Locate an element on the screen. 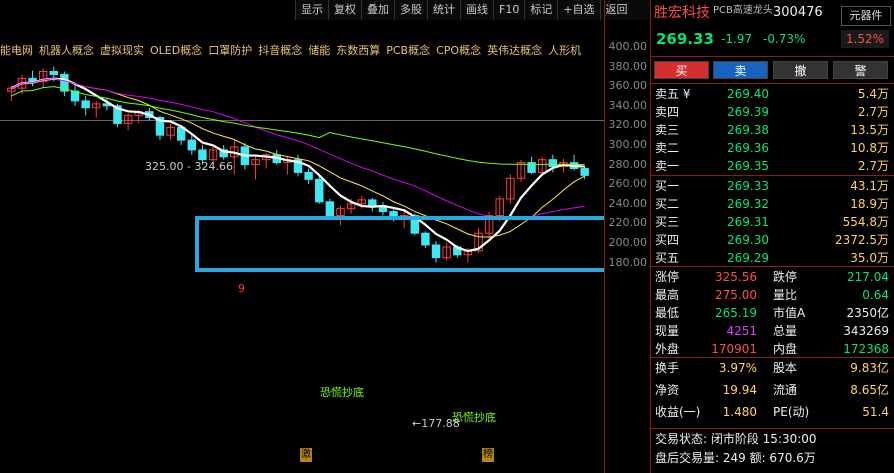  toolbar-button: +自选 is located at coordinates (578, 10).